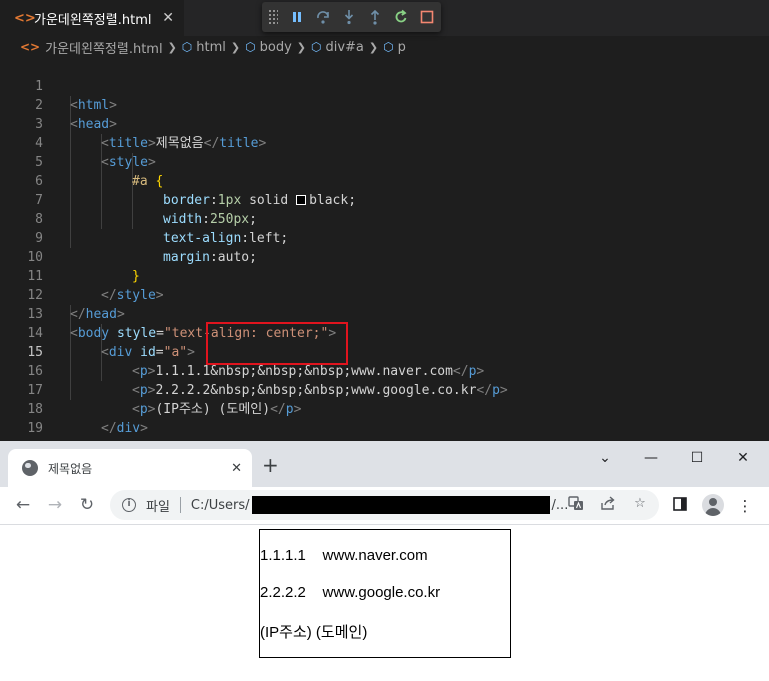 The height and width of the screenshot is (681, 769). Describe the element at coordinates (87, 505) in the screenshot. I see `reload-button: ↻` at that location.